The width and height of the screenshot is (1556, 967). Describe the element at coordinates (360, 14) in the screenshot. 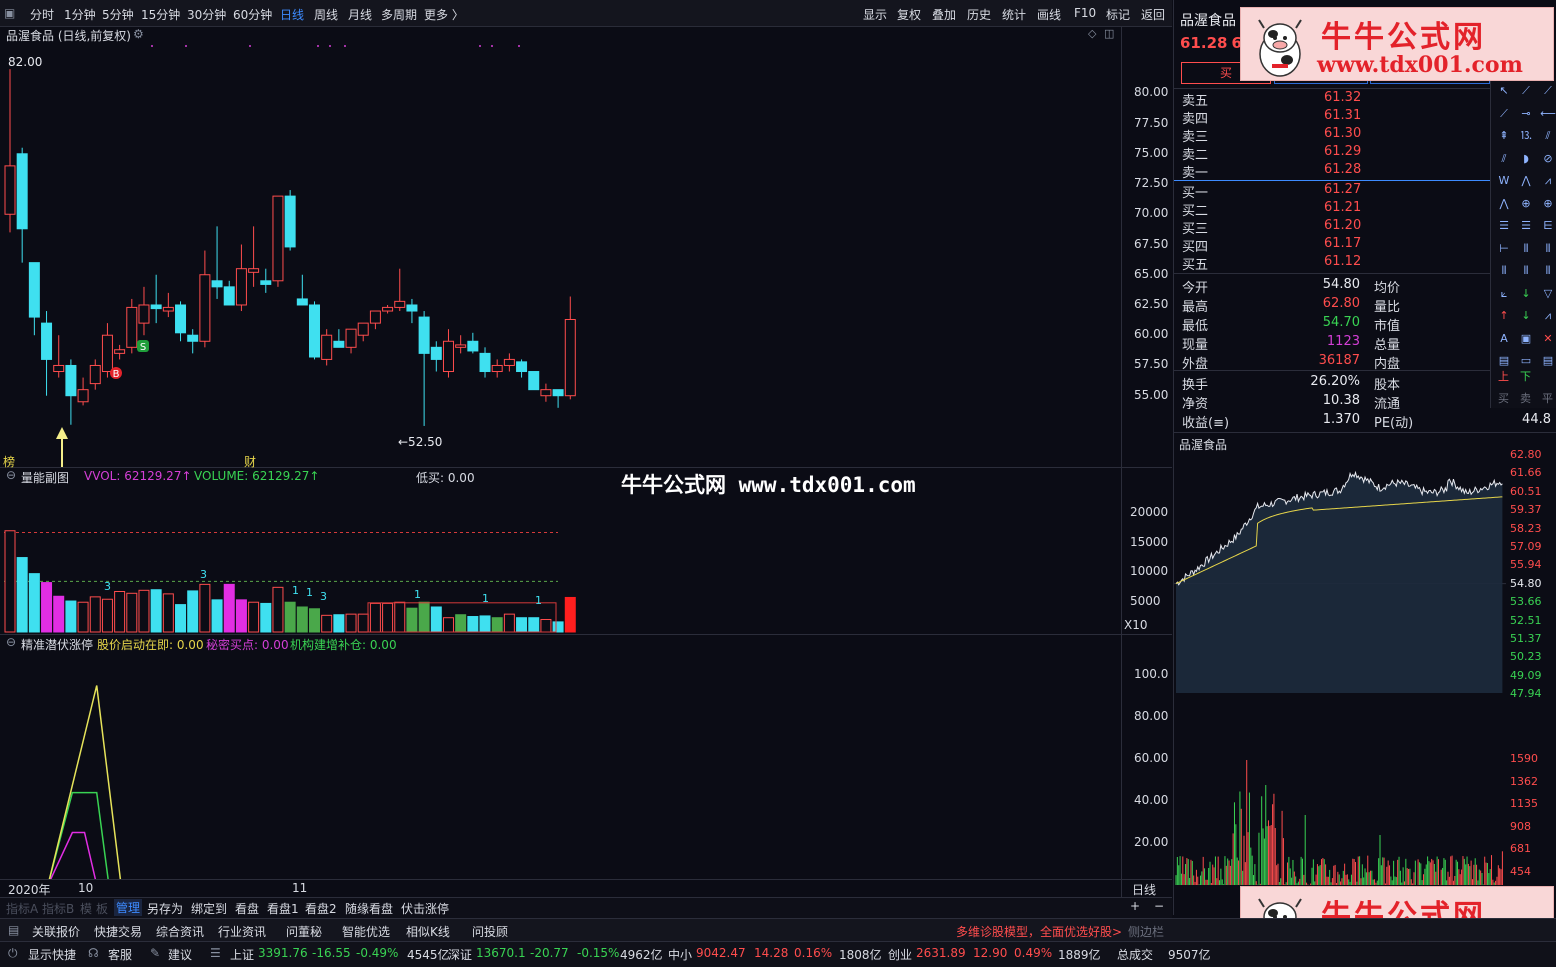

I see `tab-monthly: 月线` at that location.